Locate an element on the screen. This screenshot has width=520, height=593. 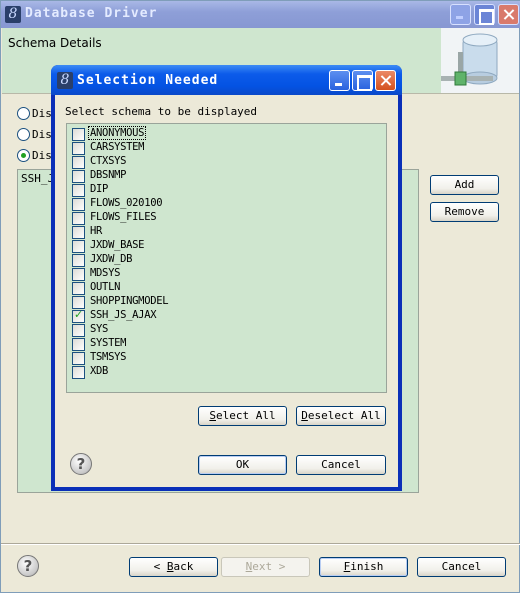
page-title: Schema Details is located at coordinates (55, 43).